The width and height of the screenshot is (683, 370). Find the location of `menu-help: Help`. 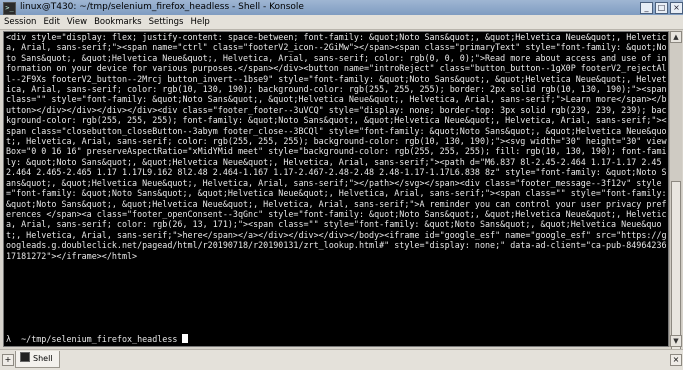

menu-help: Help is located at coordinates (199, 22).